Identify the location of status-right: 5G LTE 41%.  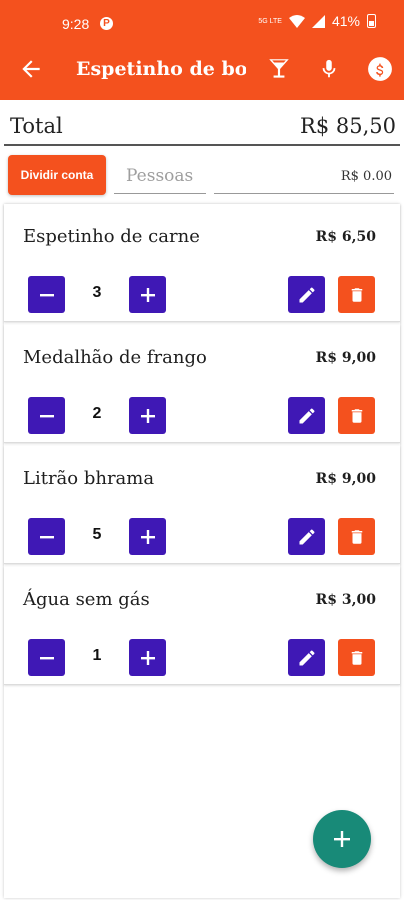
(317, 21).